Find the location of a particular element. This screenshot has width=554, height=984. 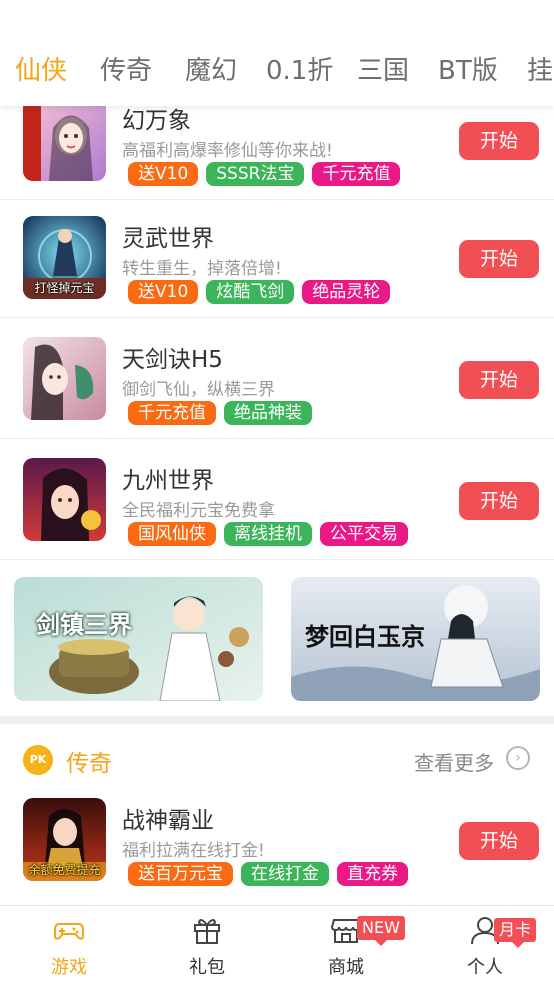

game-name: 幻万象 is located at coordinates (156, 121).